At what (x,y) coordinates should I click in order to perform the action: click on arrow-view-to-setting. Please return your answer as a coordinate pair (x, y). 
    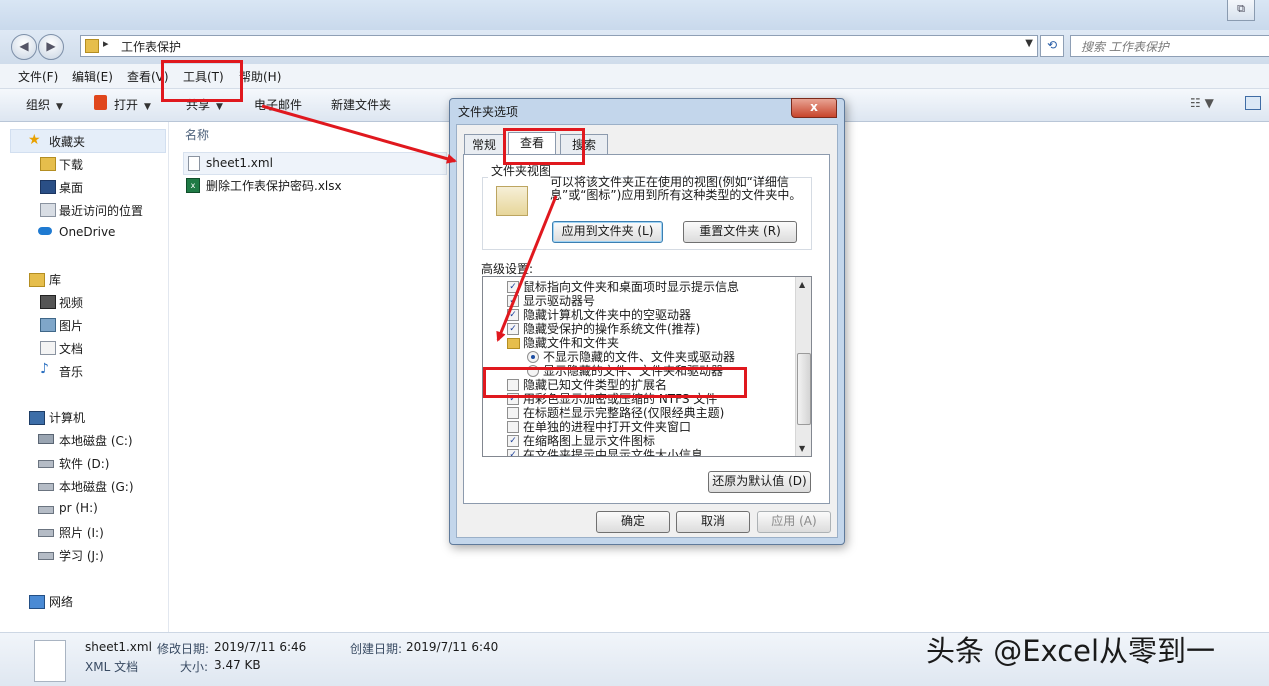
    Looking at the image, I should click on (527, 268).